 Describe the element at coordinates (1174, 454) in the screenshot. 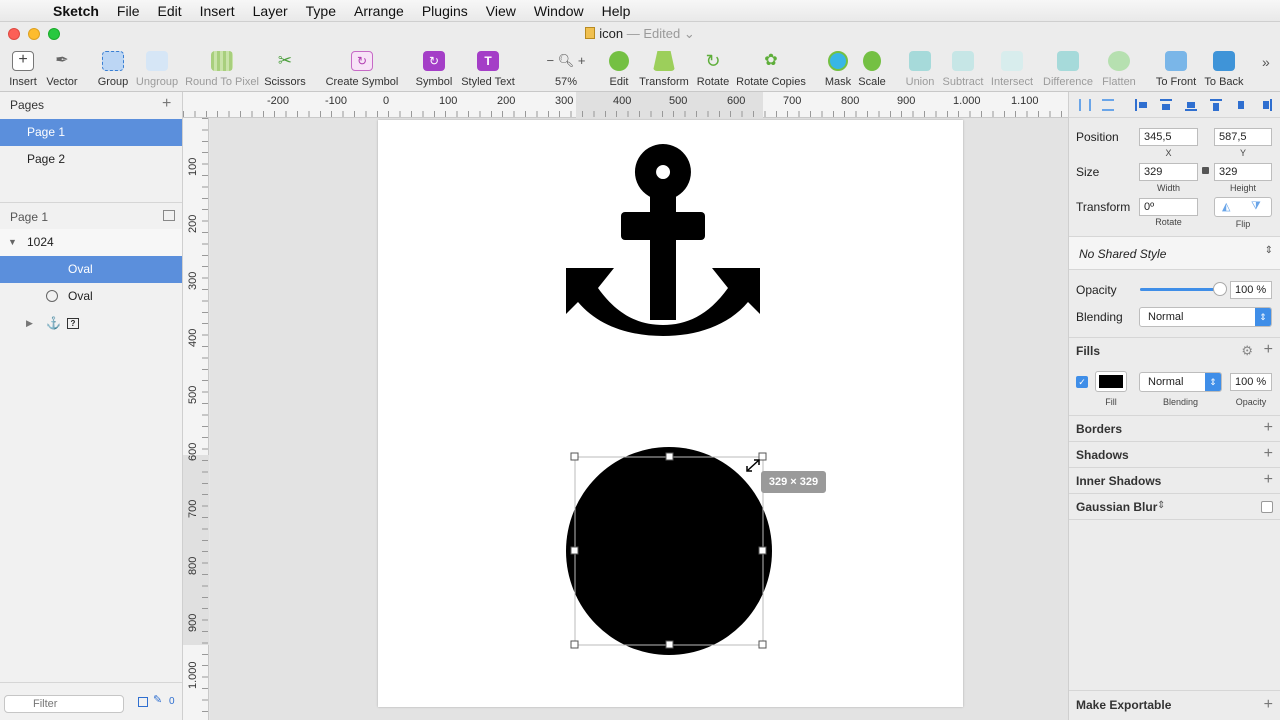

I see `shadows-section: Shadows +` at that location.